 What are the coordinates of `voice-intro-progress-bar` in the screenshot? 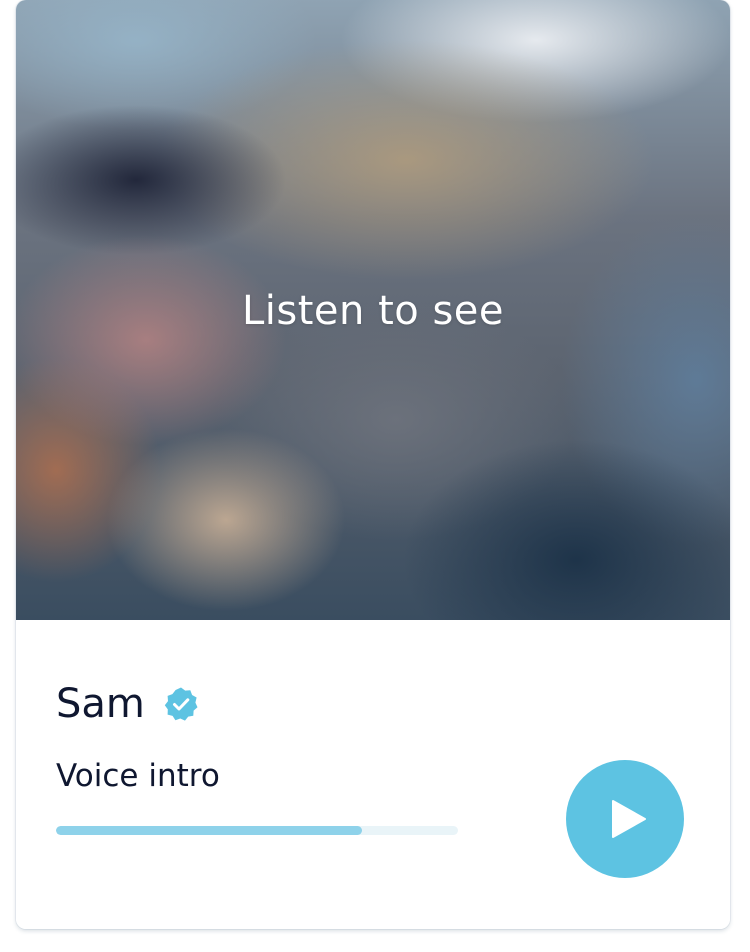 It's located at (257, 830).